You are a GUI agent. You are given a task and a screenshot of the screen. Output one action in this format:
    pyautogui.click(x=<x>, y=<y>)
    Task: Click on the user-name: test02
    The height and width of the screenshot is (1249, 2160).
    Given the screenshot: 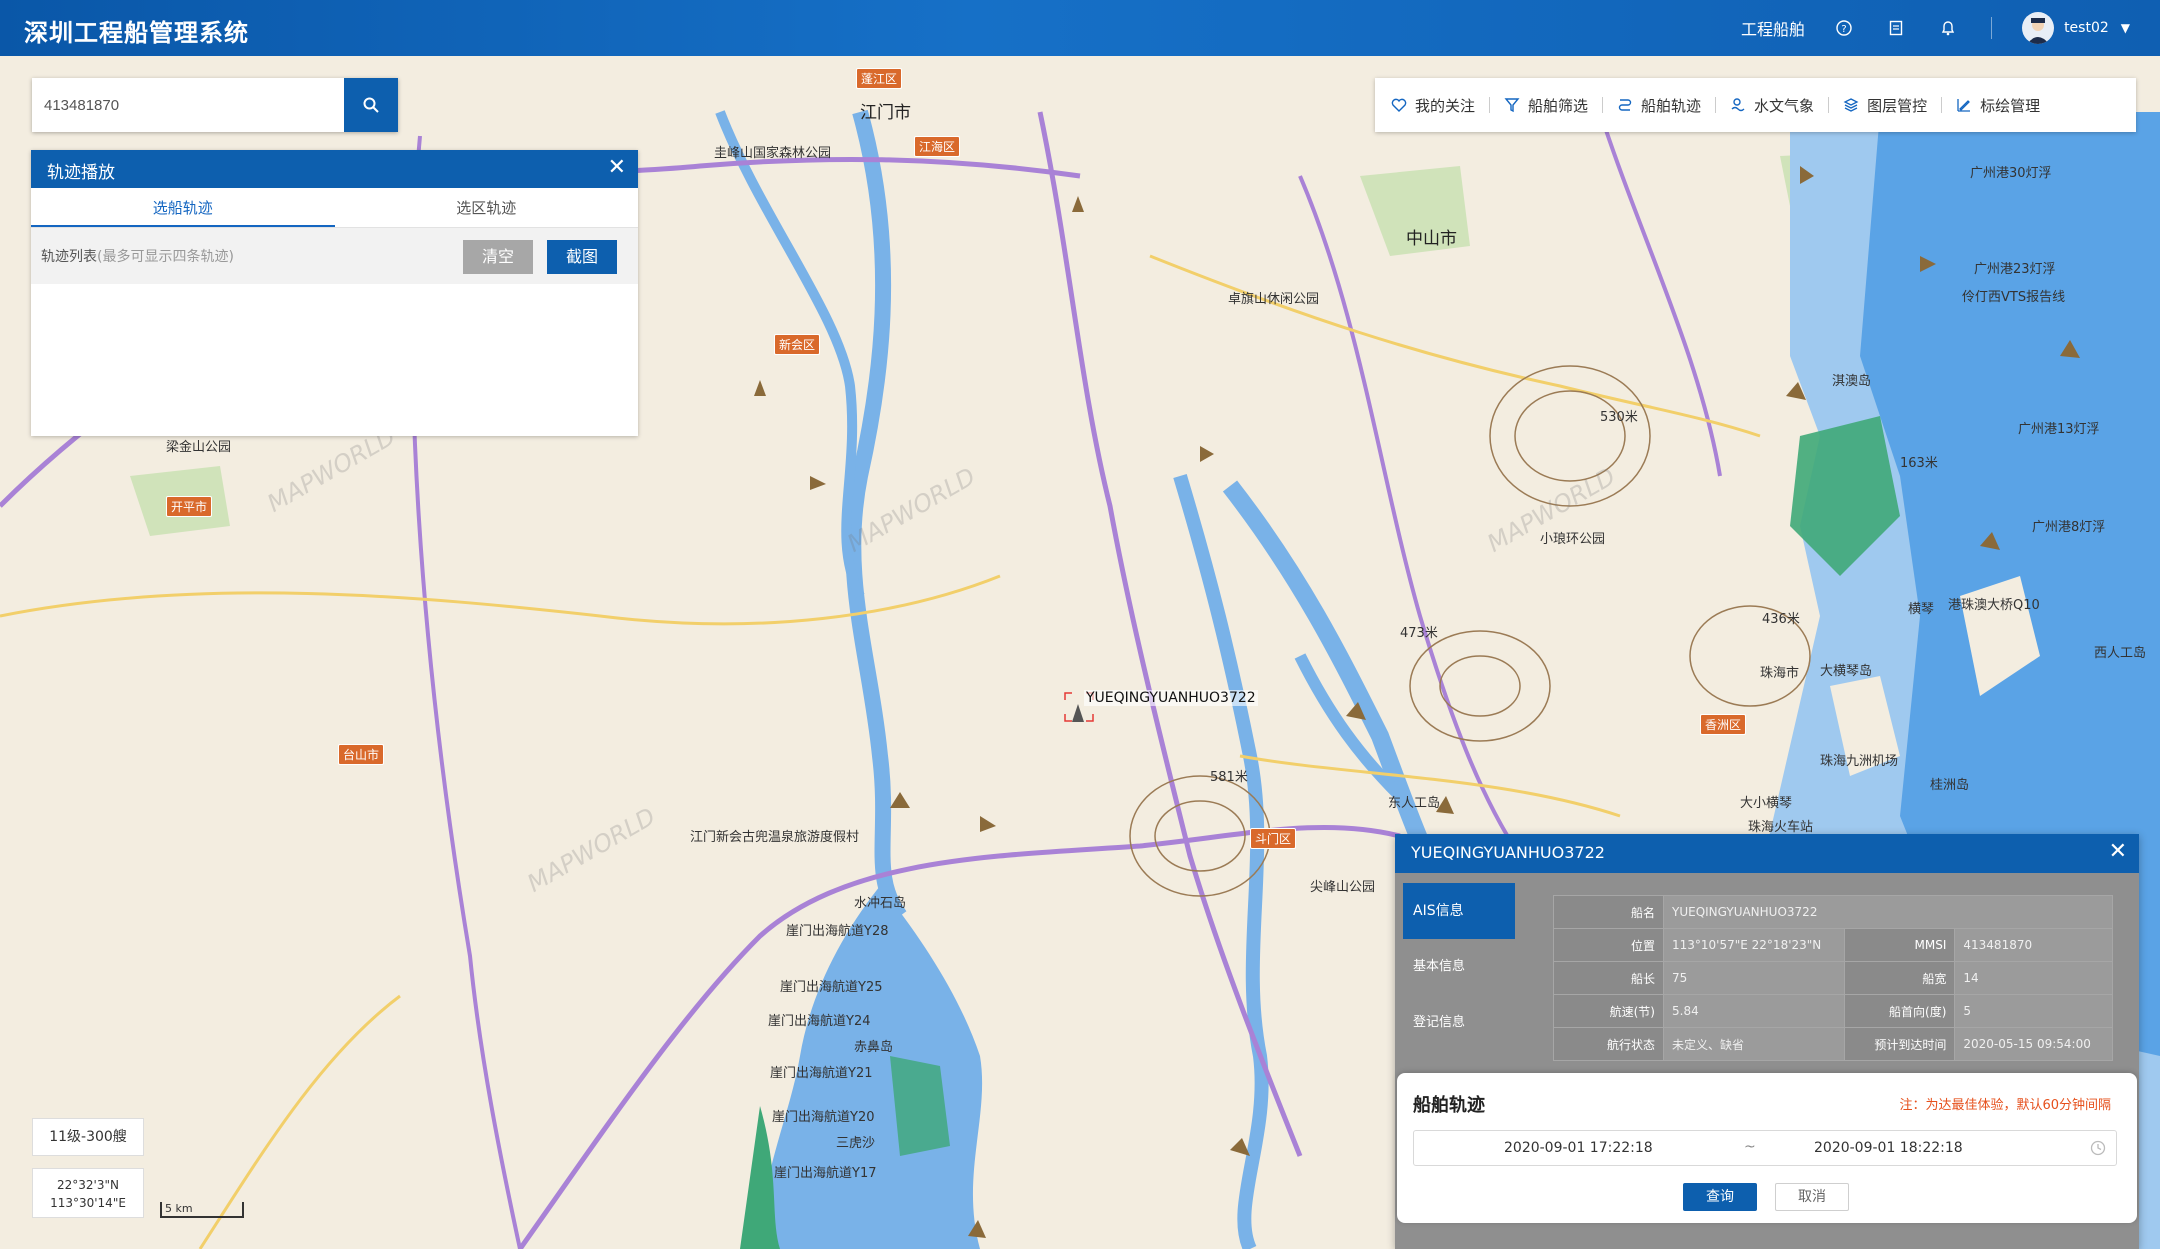 What is the action you would take?
    pyautogui.click(x=2086, y=28)
    